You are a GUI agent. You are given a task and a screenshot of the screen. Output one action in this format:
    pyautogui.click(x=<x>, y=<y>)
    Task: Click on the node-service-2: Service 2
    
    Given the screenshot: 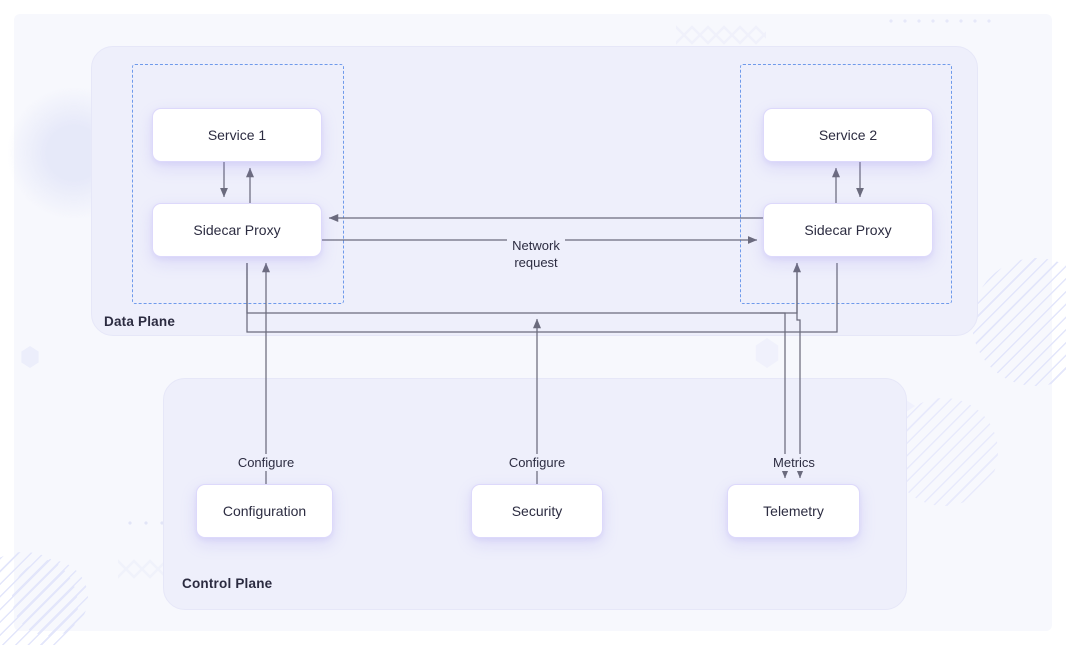 What is the action you would take?
    pyautogui.click(x=848, y=135)
    